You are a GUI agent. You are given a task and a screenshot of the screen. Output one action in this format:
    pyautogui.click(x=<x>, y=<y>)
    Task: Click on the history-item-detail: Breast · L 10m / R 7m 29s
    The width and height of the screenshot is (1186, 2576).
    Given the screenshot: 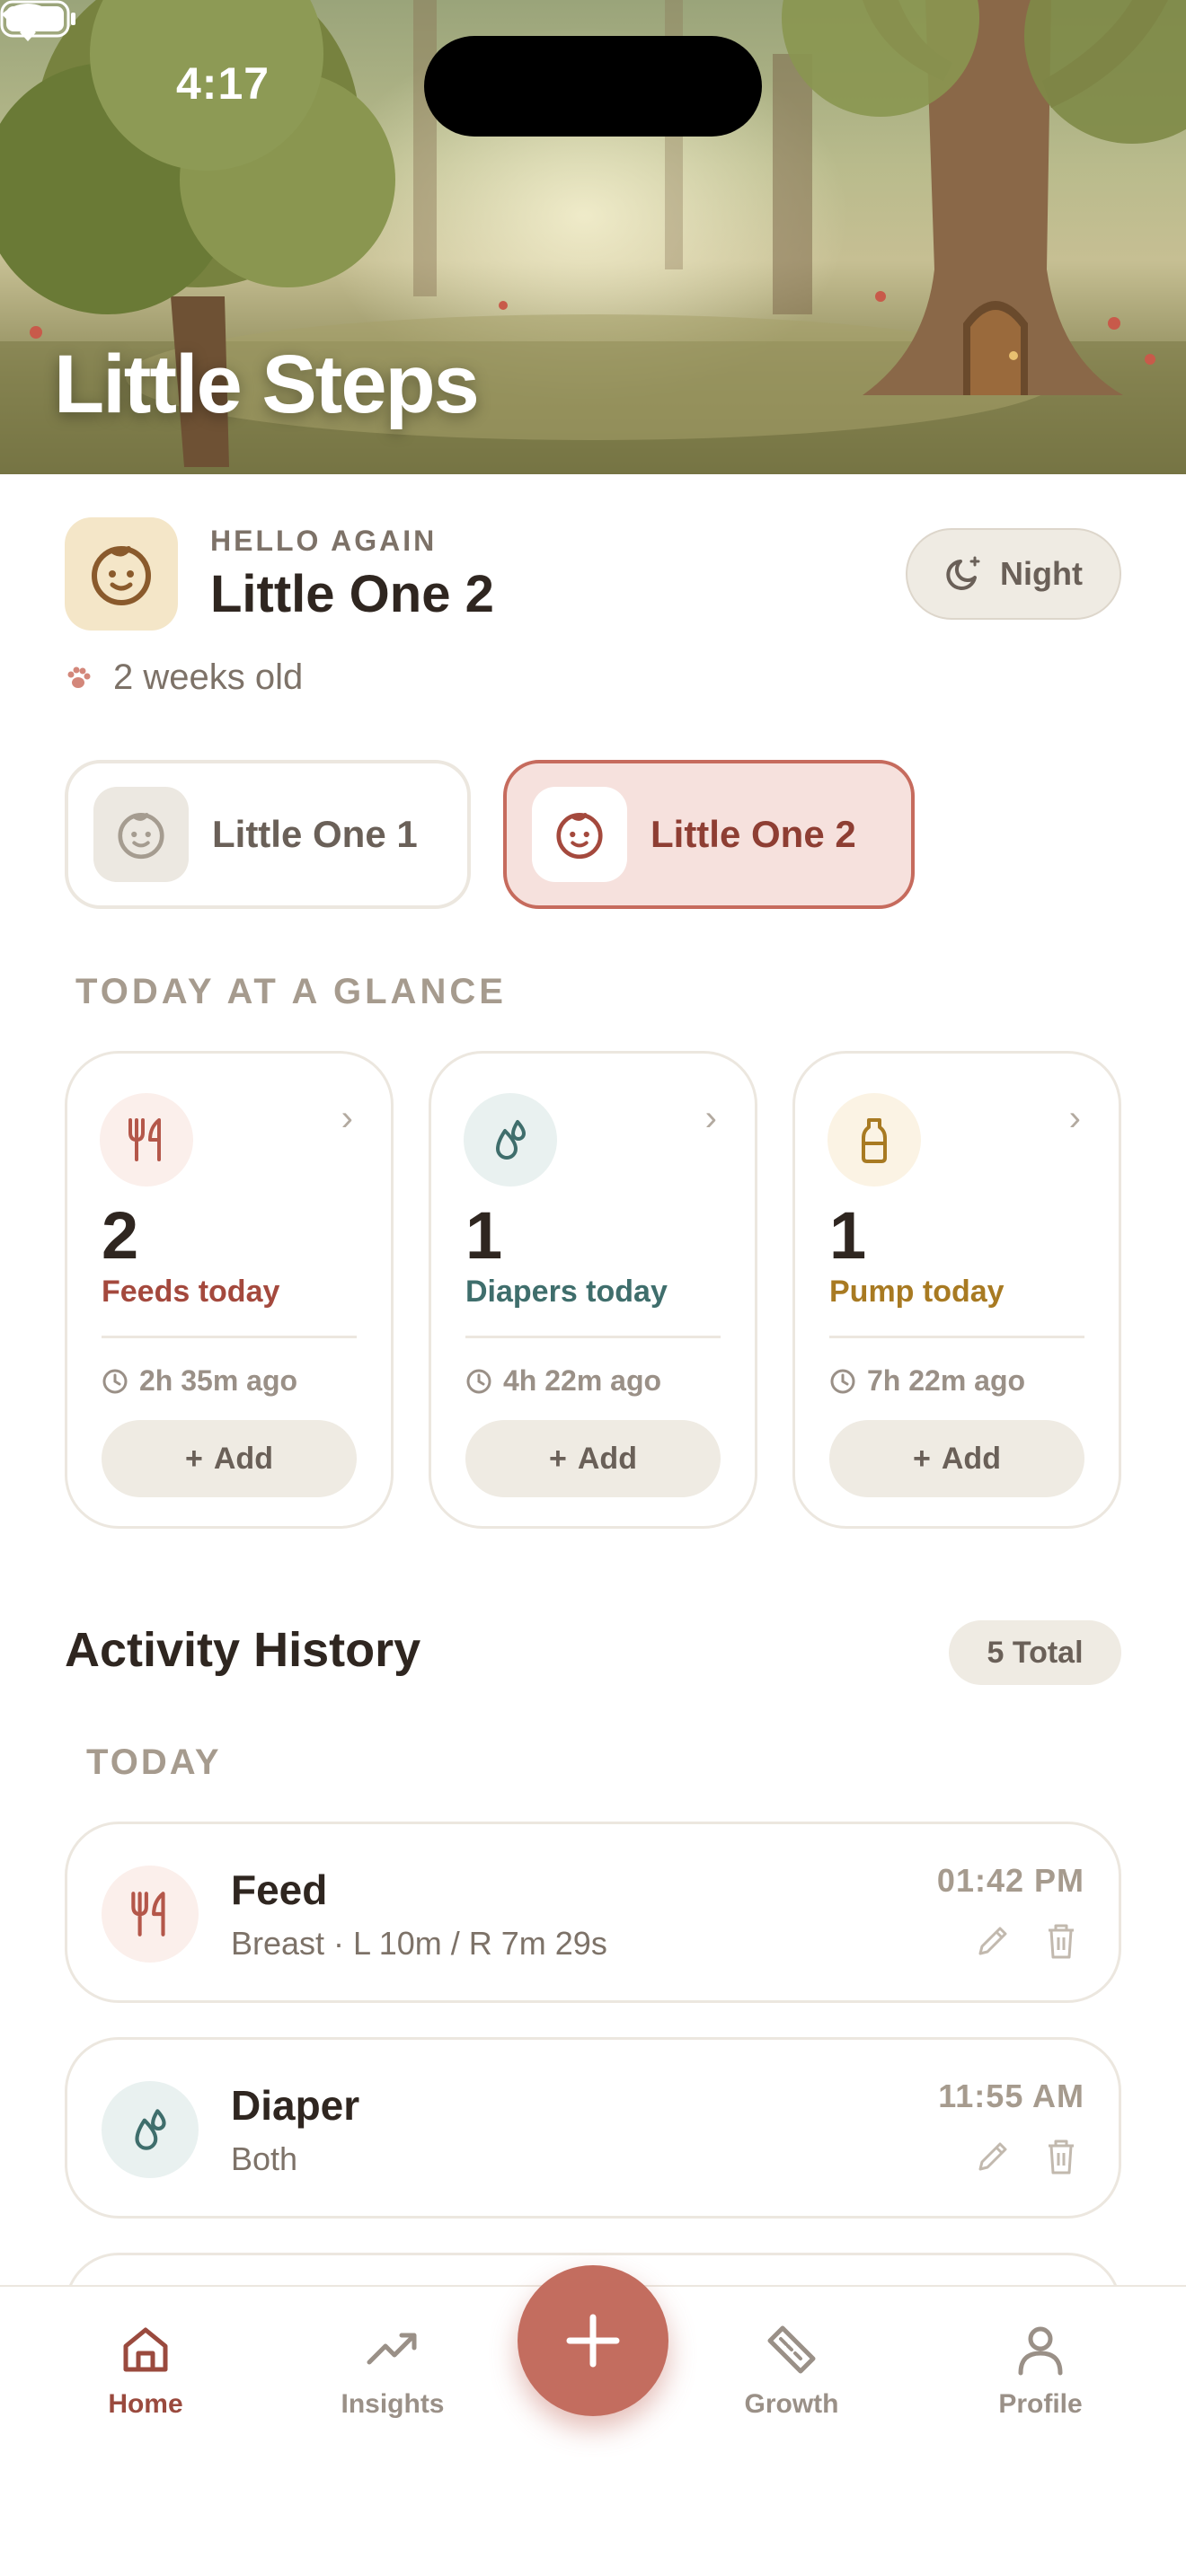 What is the action you would take?
    pyautogui.click(x=419, y=1944)
    